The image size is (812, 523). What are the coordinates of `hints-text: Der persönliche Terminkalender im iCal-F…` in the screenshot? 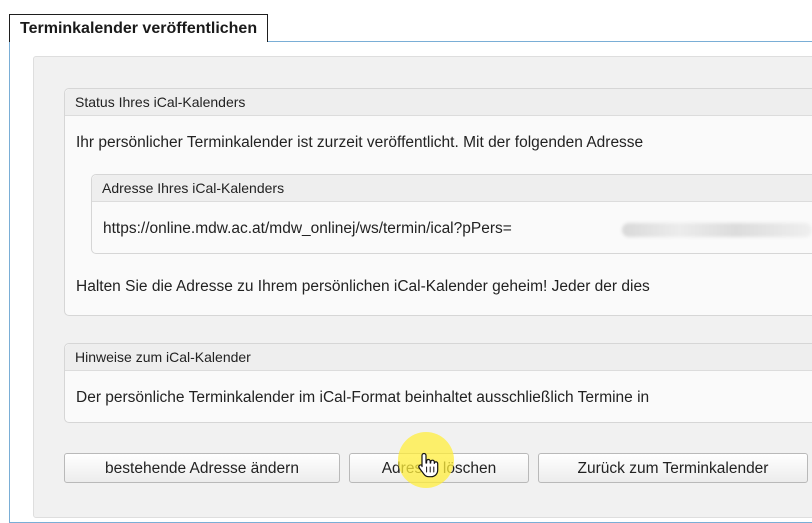 It's located at (363, 397).